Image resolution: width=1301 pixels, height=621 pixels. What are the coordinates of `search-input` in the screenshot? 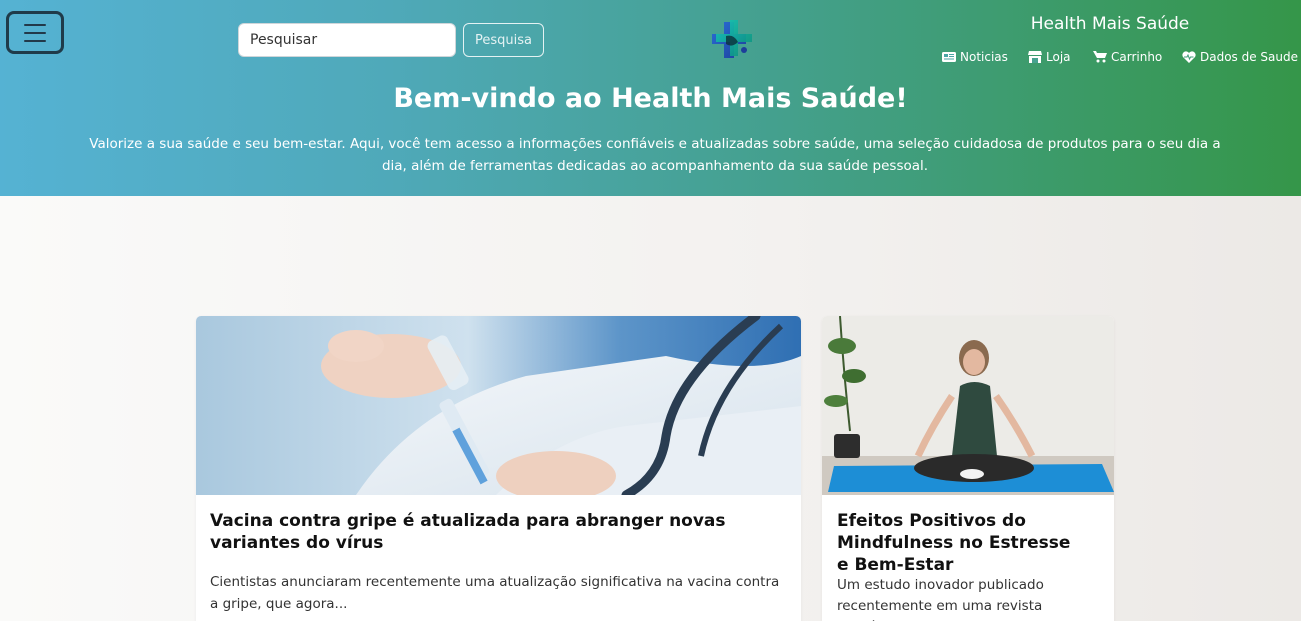 It's located at (347, 40).